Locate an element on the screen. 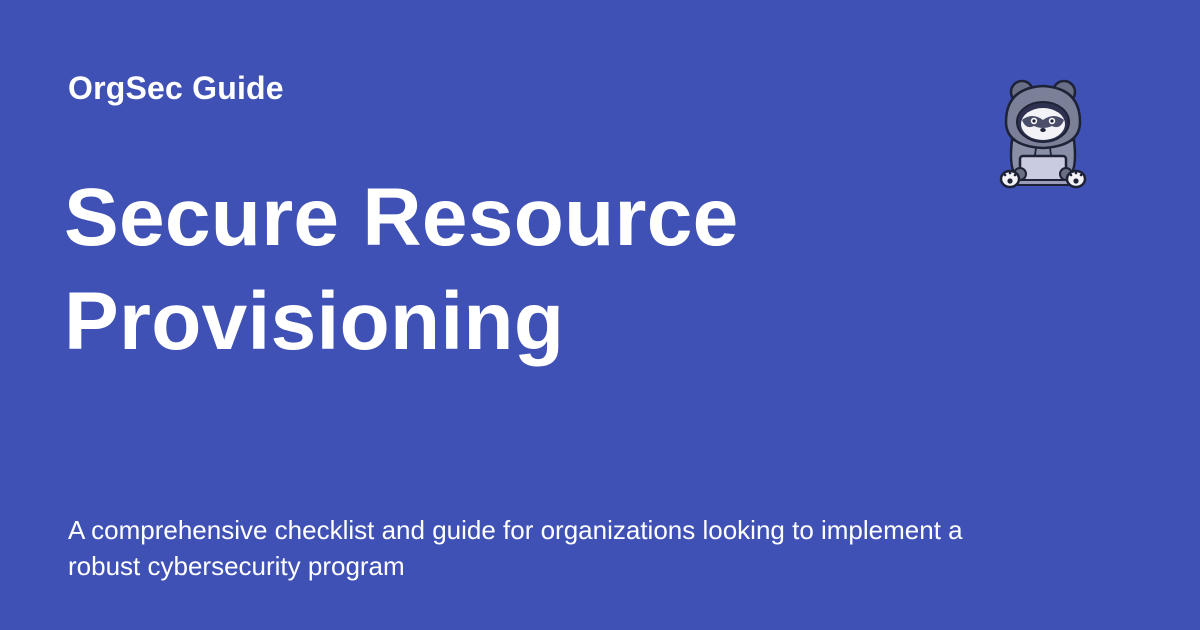  title-line-1: Secure Resource is located at coordinates (401, 217).